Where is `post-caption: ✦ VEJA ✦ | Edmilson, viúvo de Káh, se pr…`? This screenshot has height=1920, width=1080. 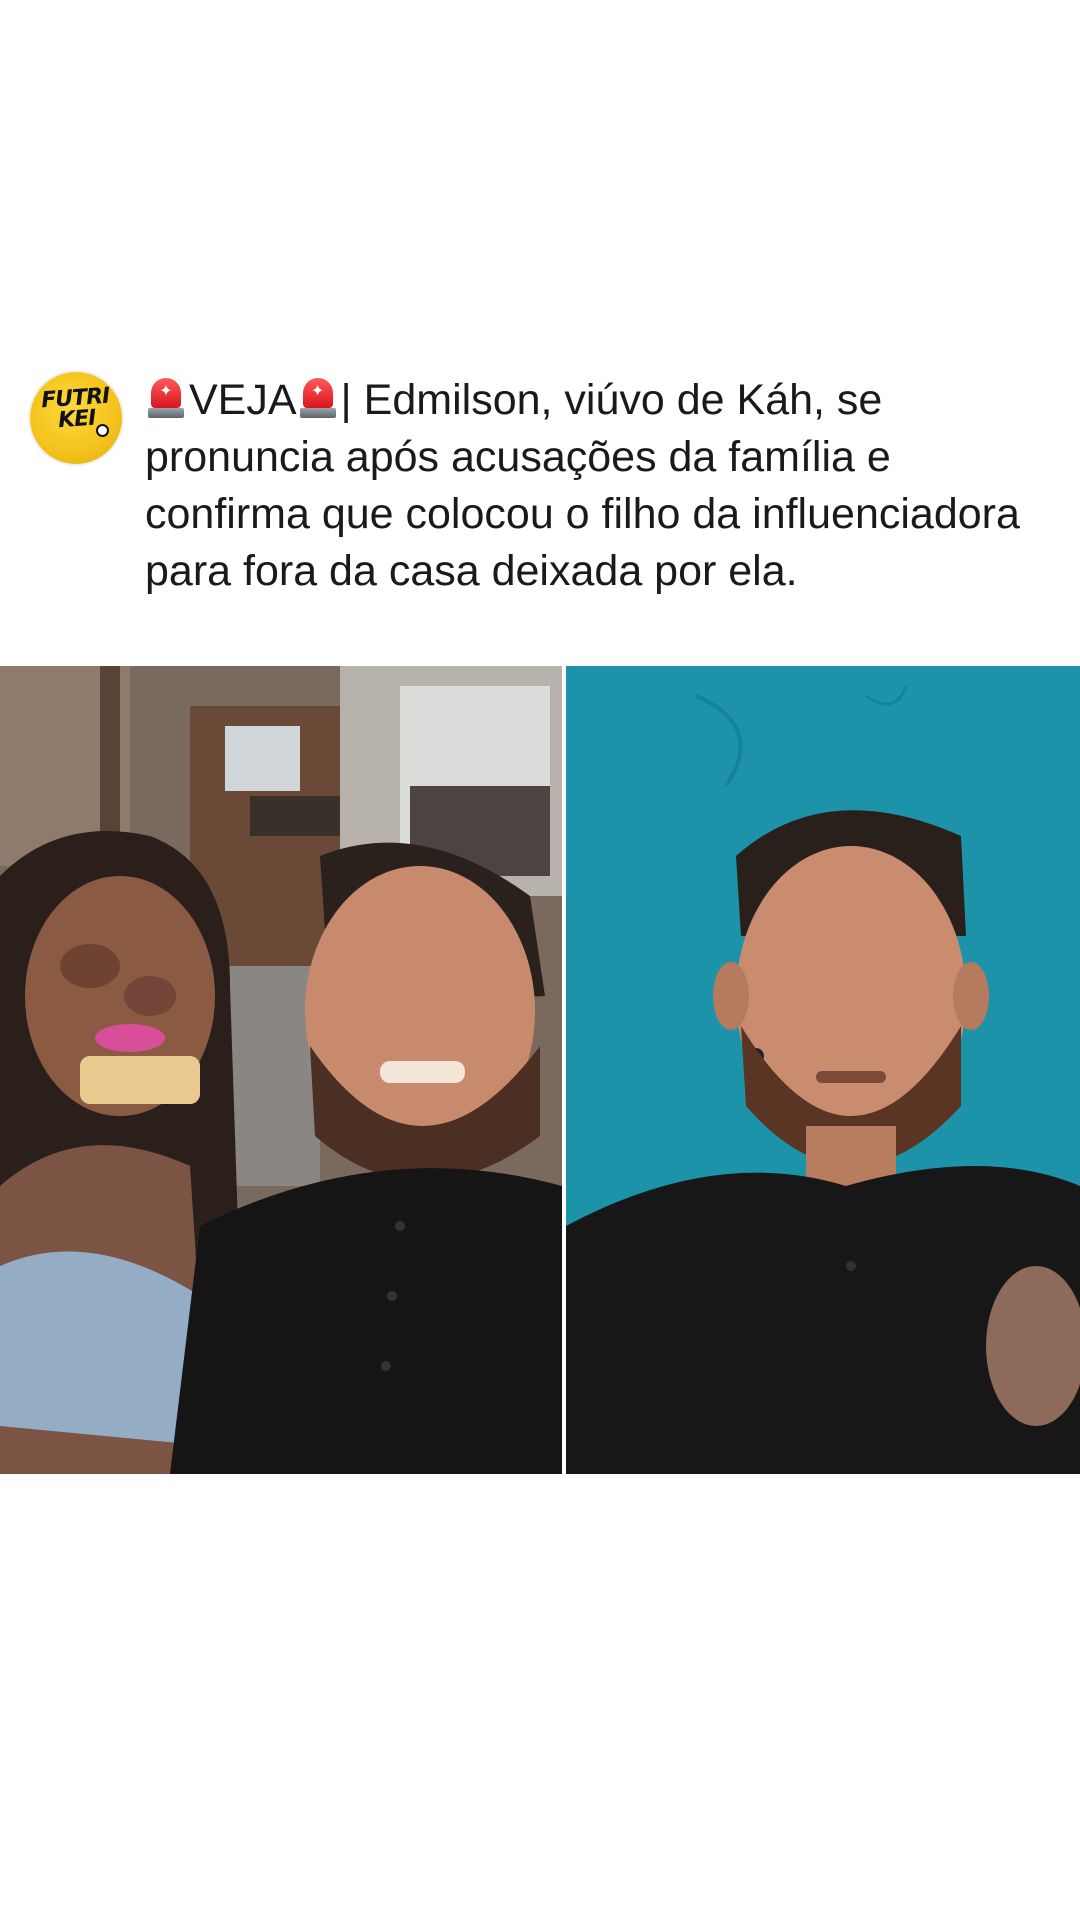 post-caption: ✦ VEJA ✦ | Edmilson, viúvo de Káh, se pr… is located at coordinates (597, 486).